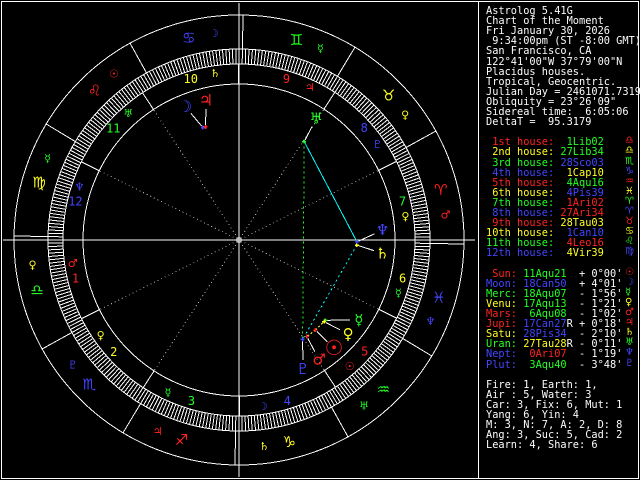 The height and width of the screenshot is (480, 640). What do you see at coordinates (264, 446) in the screenshot?
I see `sign-capricorn-ruler-icon: ♄` at bounding box center [264, 446].